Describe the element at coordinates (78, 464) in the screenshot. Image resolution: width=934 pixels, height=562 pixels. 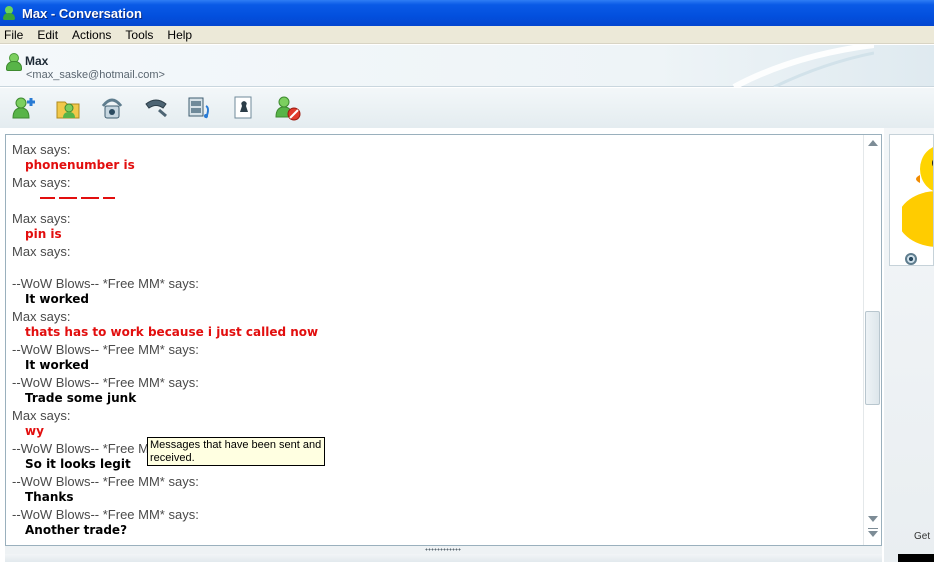
I see `message-text: So it looks legit` at that location.